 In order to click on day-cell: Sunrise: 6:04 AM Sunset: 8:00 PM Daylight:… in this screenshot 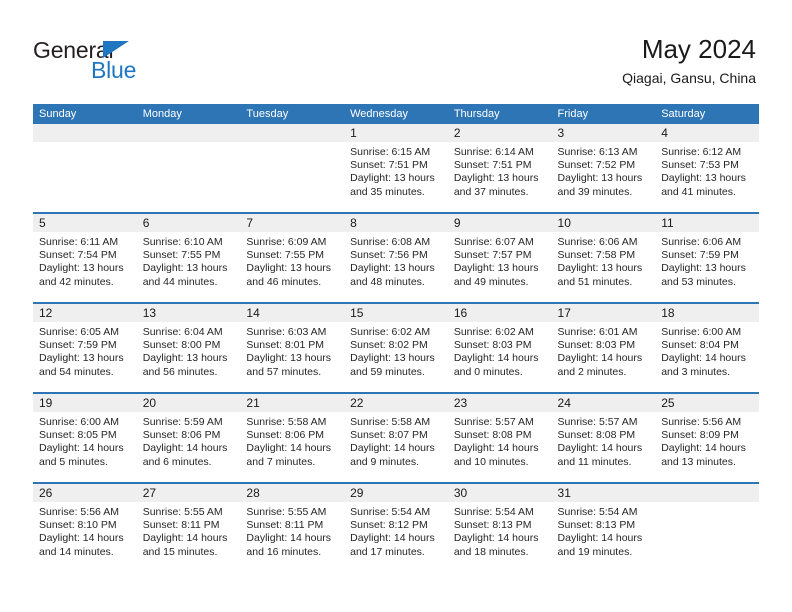, I will do `click(189, 357)`.